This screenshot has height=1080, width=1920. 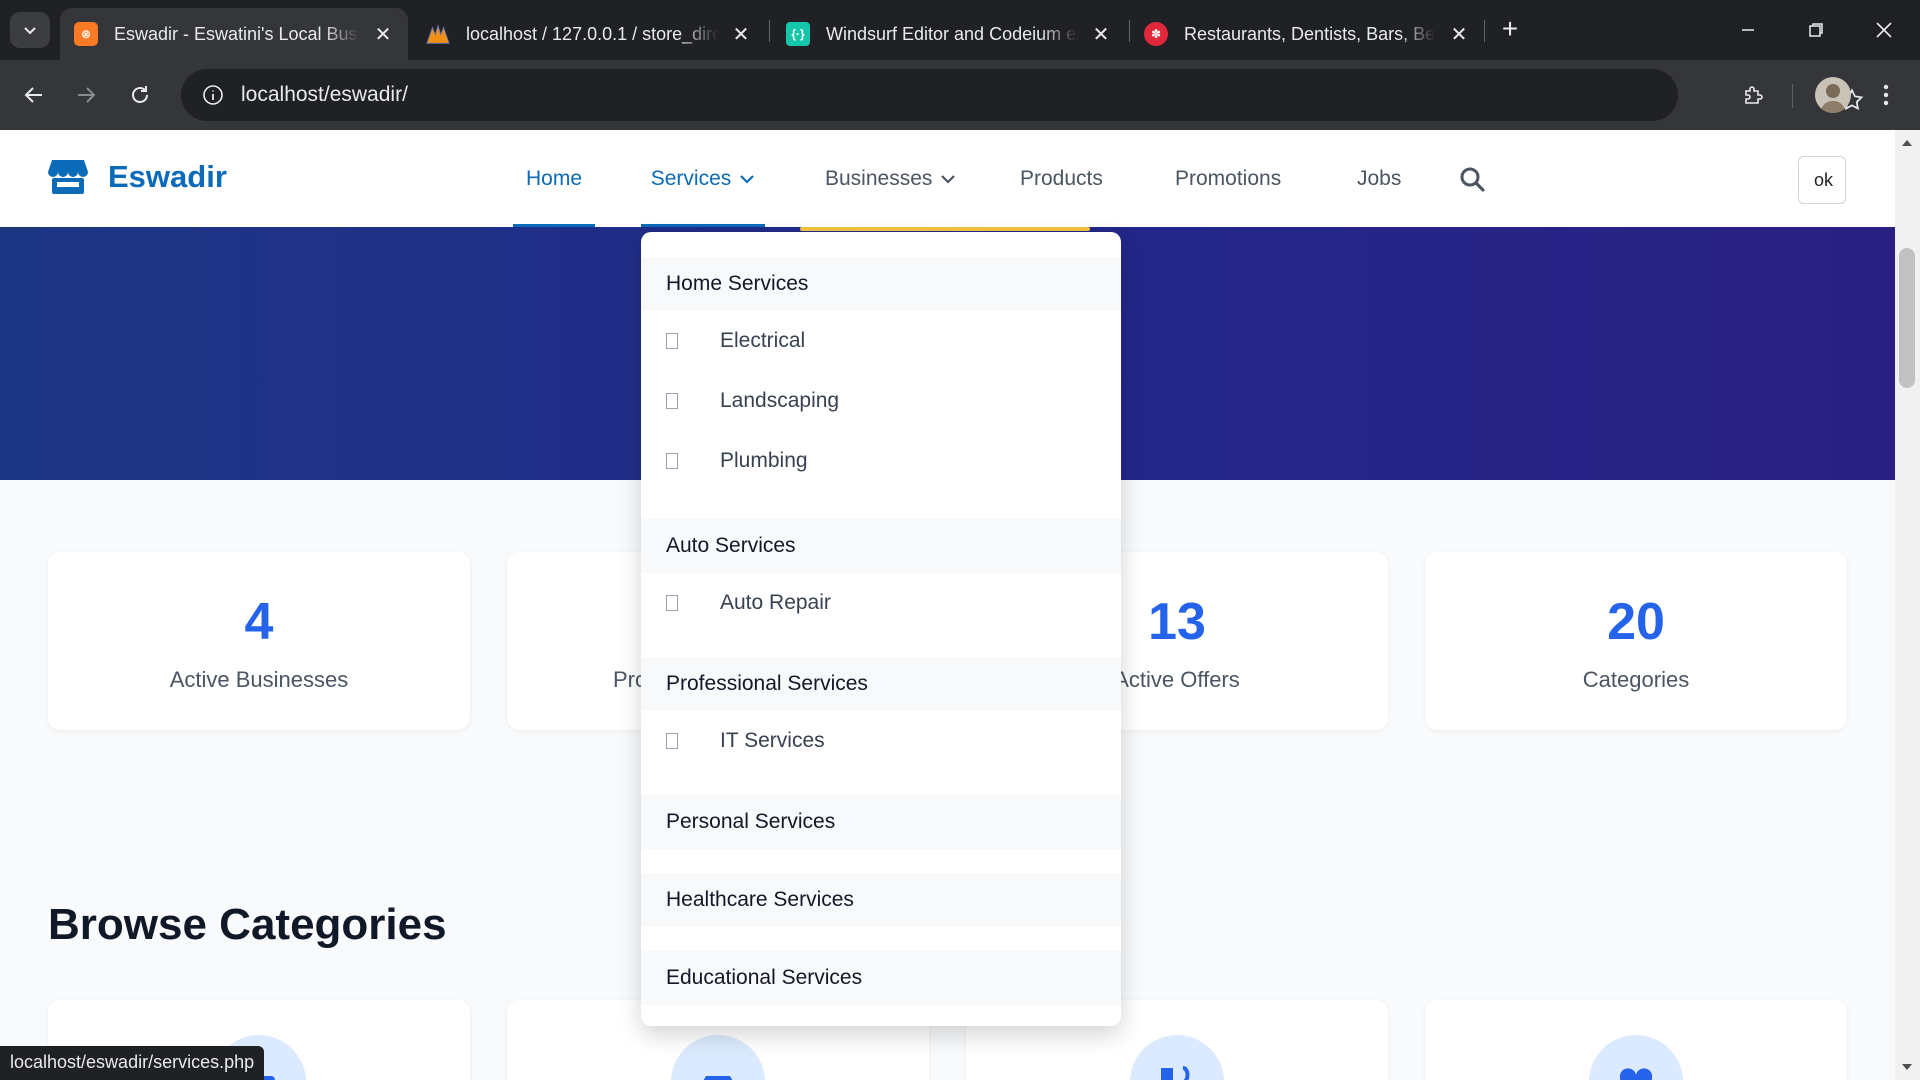 What do you see at coordinates (247, 924) in the screenshot?
I see `browse-categories-title: Browse Categories` at bounding box center [247, 924].